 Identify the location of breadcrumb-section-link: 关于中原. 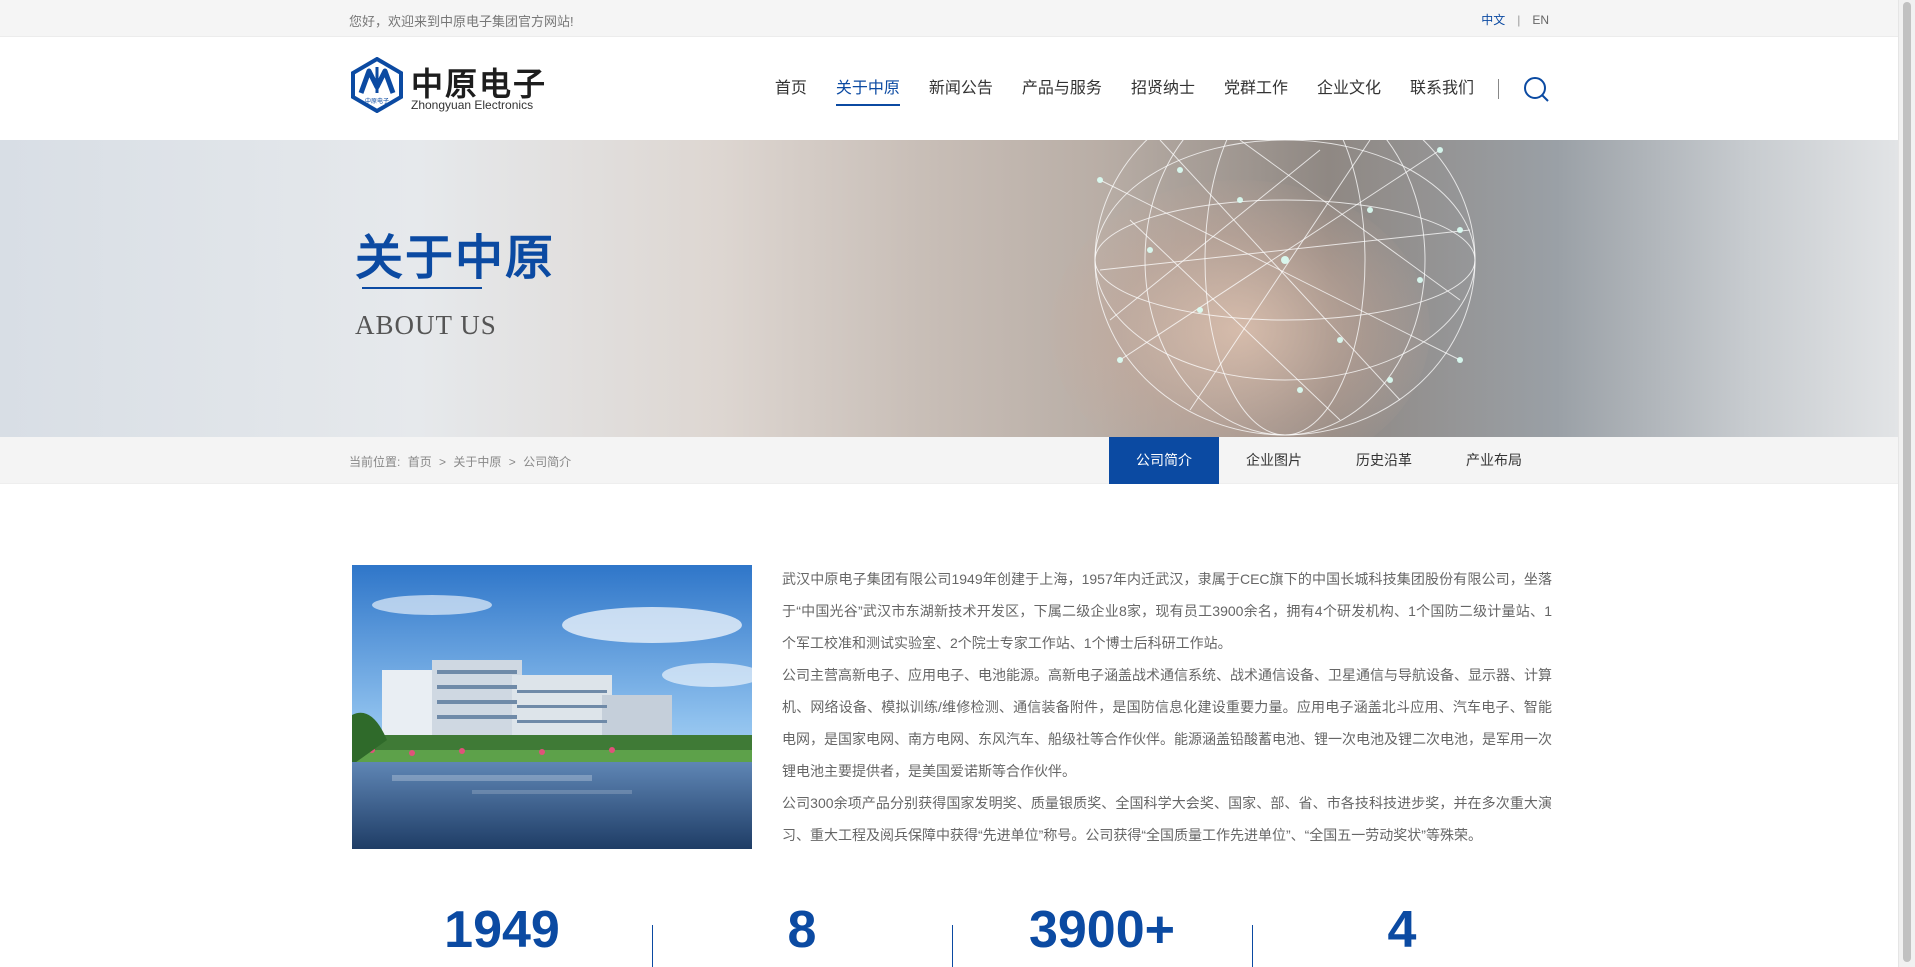
(477, 462).